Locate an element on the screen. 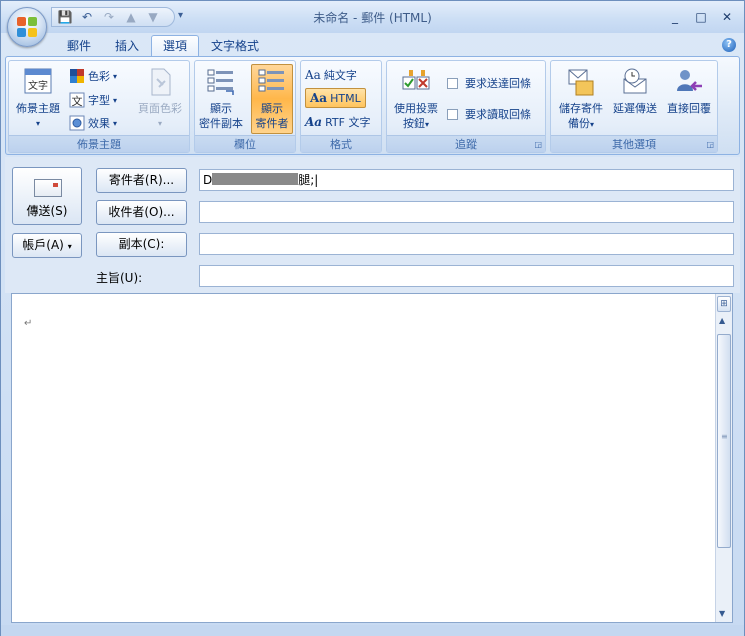 Image resolution: width=745 pixels, height=636 pixels. group-label-format: 格式 is located at coordinates (341, 143).